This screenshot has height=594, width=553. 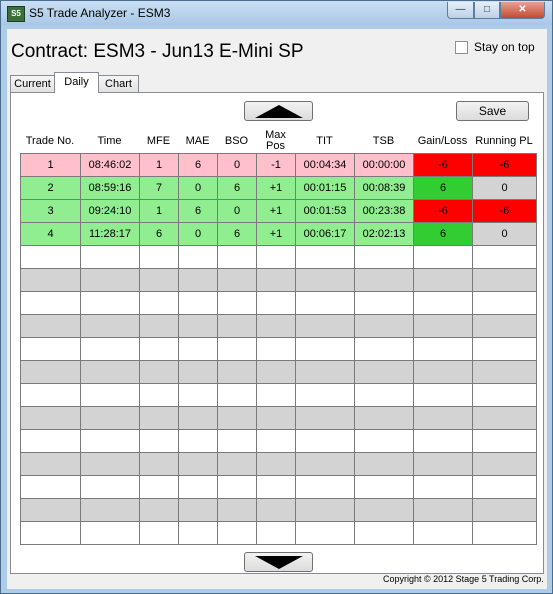 I want to click on column-header: Gain/Loss, so click(x=442, y=141).